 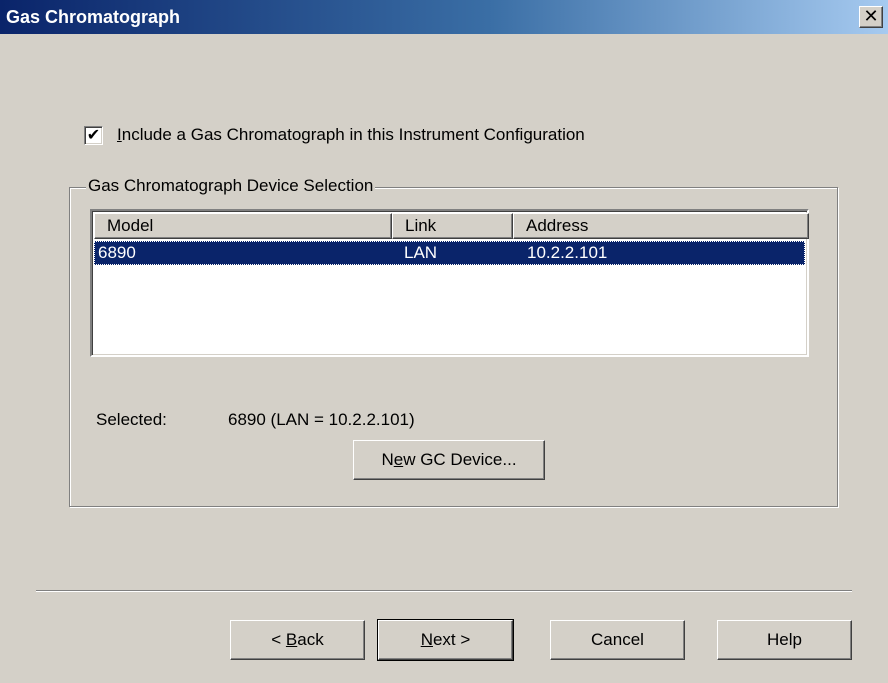 I want to click on column-header-address: Address, so click(x=661, y=226).